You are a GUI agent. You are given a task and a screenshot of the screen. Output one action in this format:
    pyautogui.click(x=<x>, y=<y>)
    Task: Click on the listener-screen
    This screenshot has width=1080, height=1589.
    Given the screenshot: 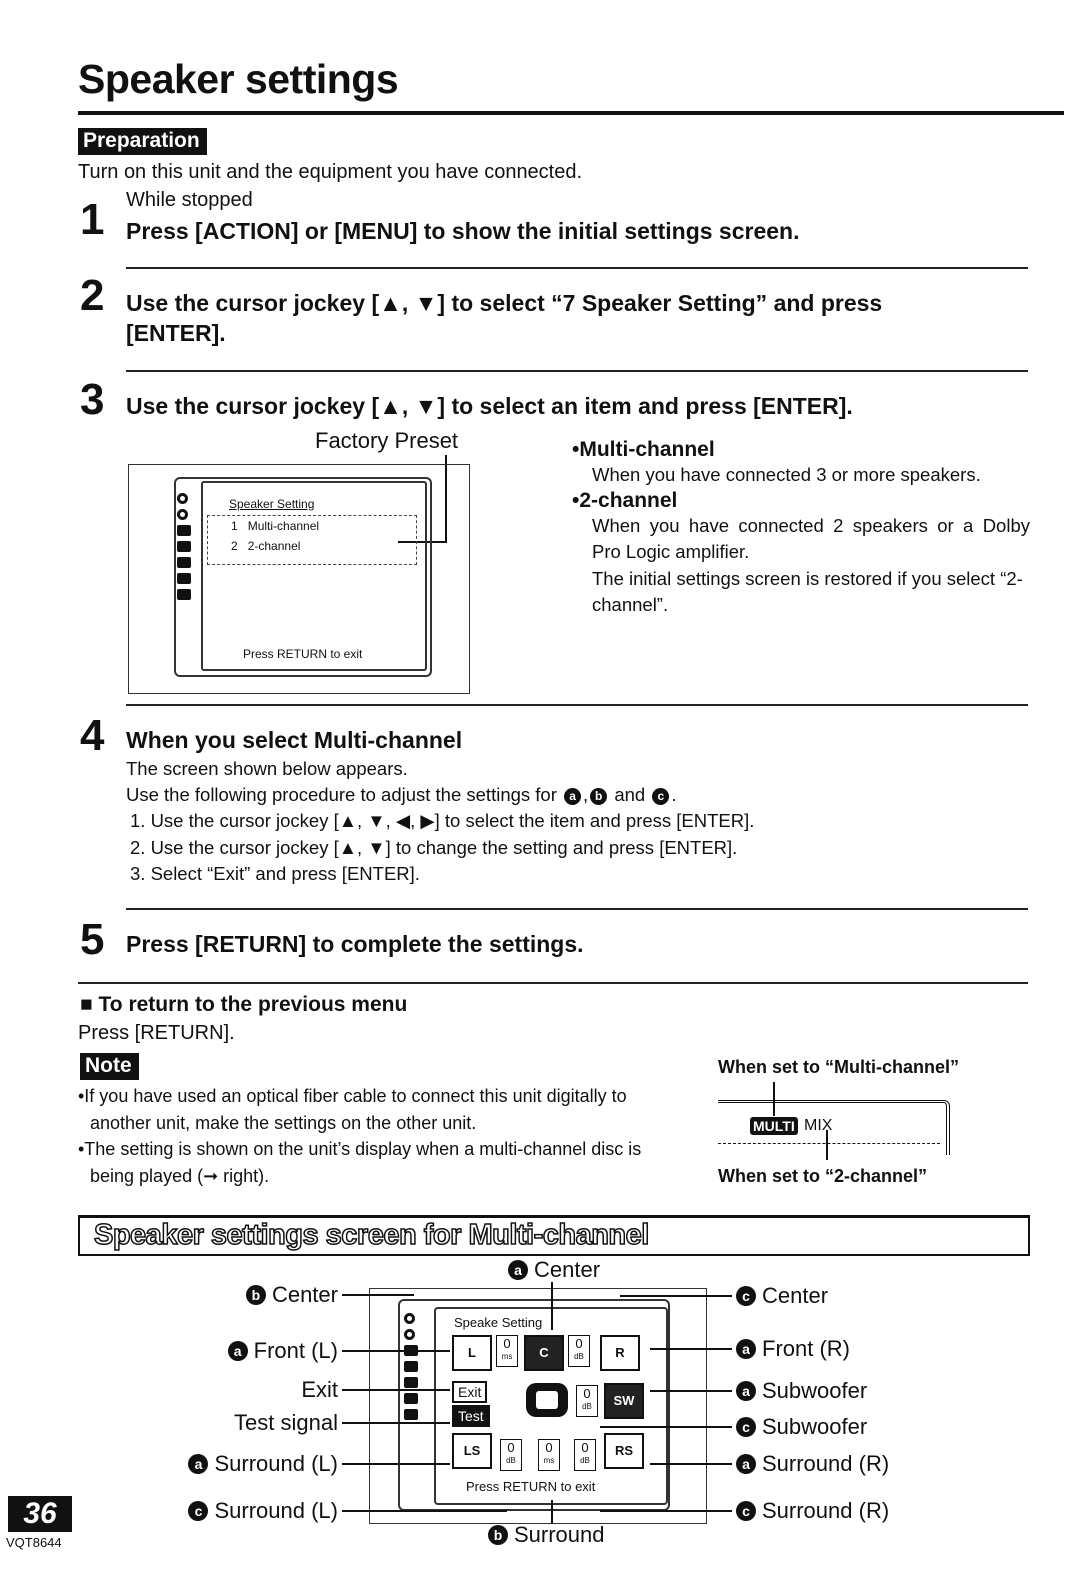 What is the action you would take?
    pyautogui.click(x=547, y=1400)
    